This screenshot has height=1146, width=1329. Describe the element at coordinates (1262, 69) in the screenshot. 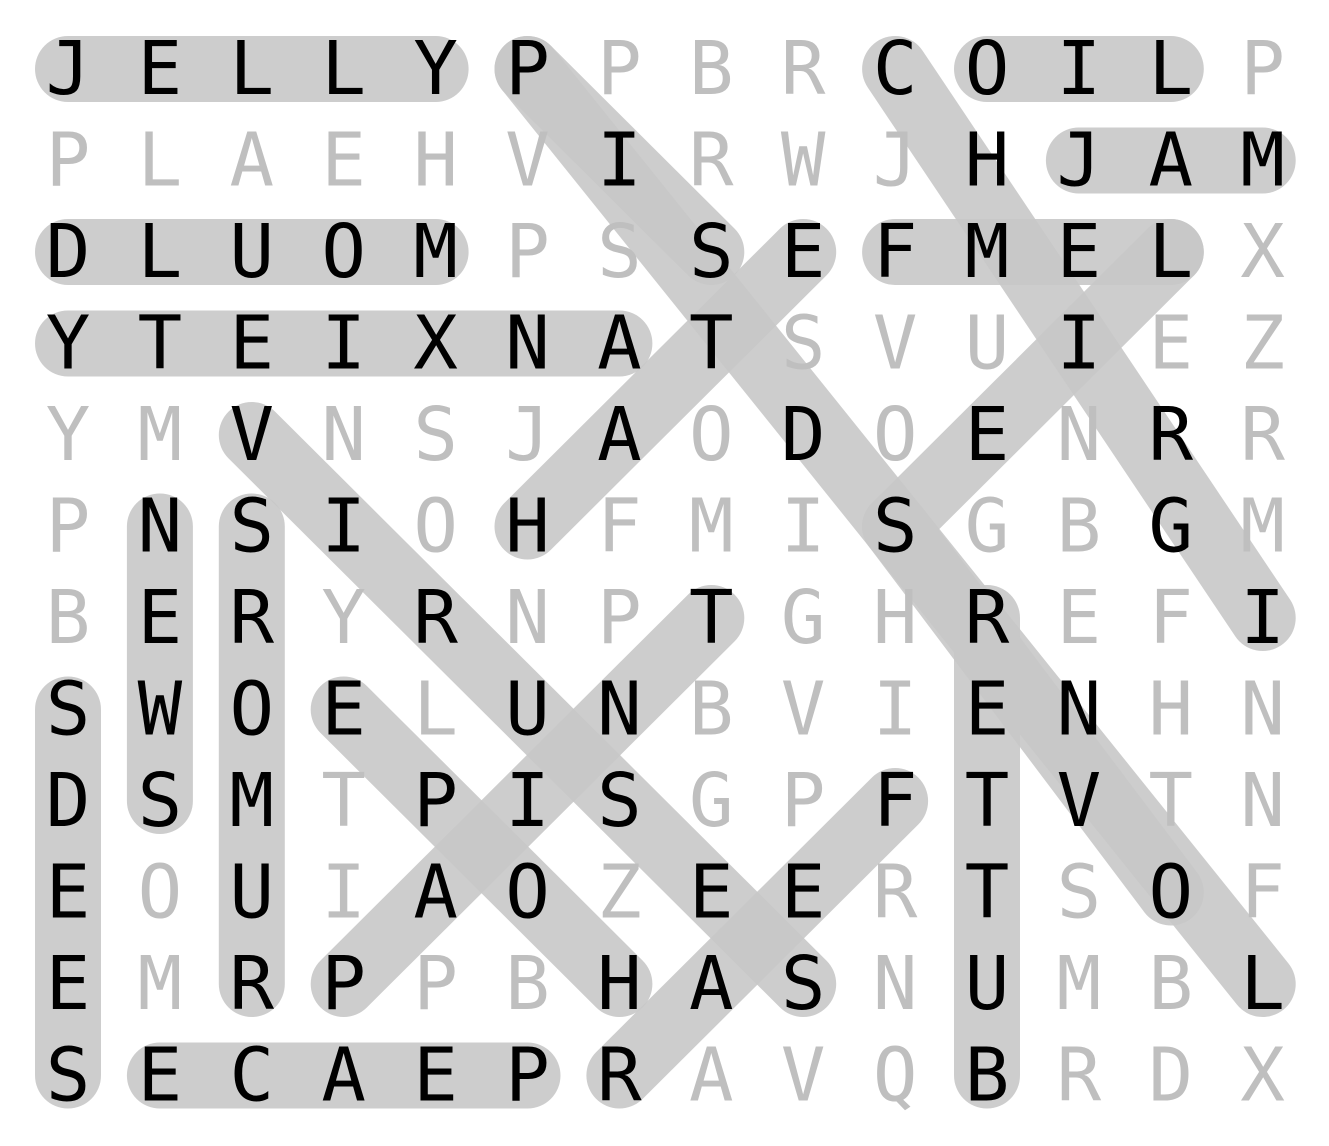

I see `grid-cell-r0-c13: P` at that location.